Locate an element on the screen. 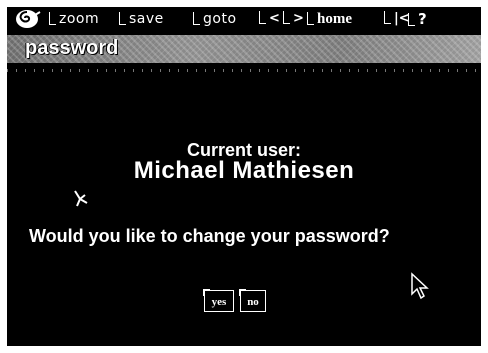 The width and height of the screenshot is (488, 353). spiral-logo-icon is located at coordinates (27, 19).